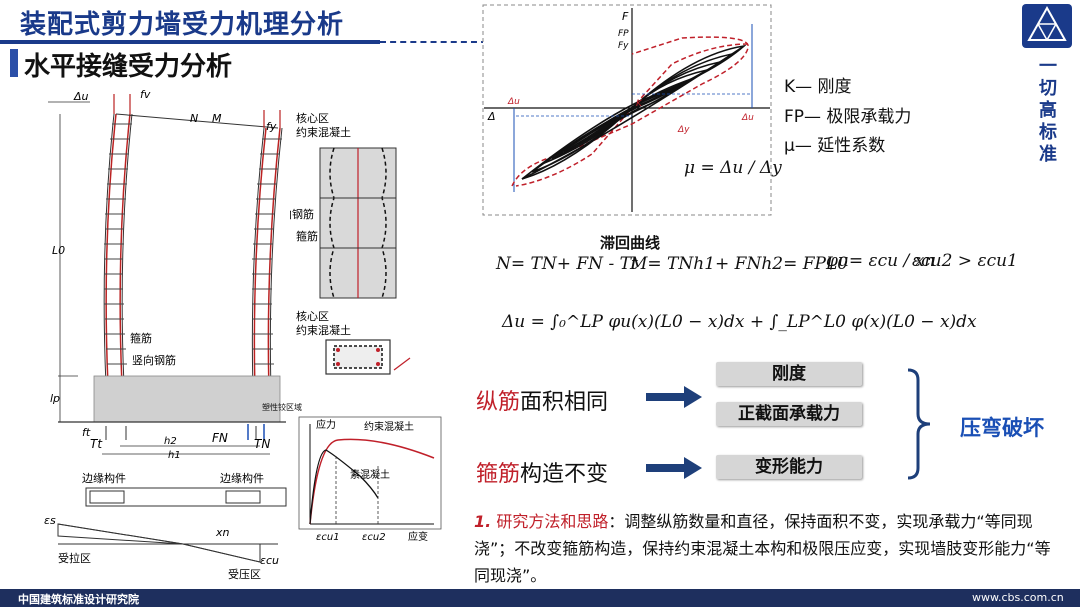  Describe the element at coordinates (55, 398) in the screenshot. I see `label-lp: lp` at that location.